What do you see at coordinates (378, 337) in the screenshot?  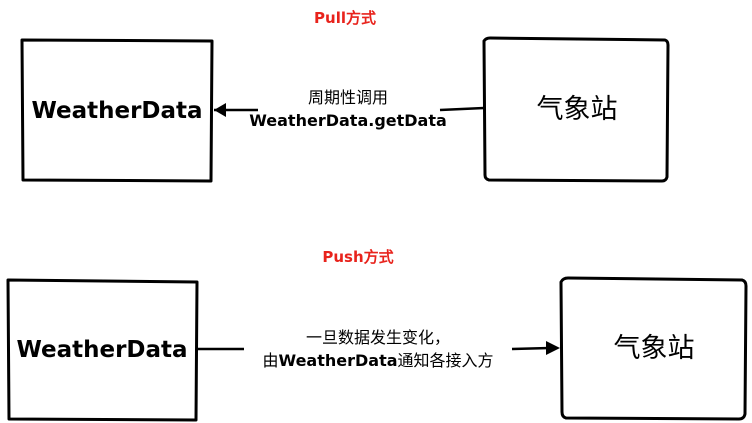 I see `push-edge-label-line1: 一旦数据发生变化，` at bounding box center [378, 337].